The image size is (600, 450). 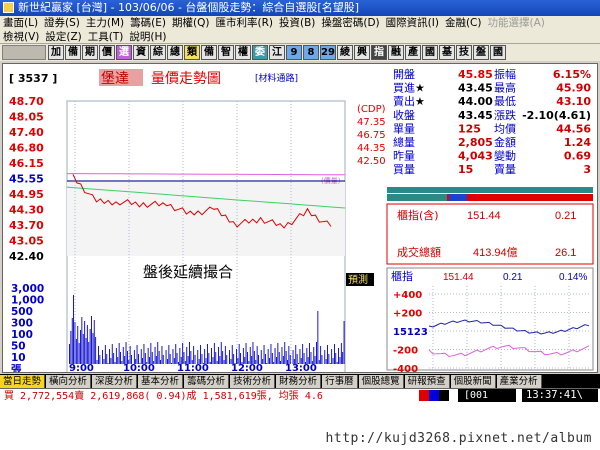 What do you see at coordinates (276, 78) in the screenshot?
I see `industry-link: [材料通路]` at bounding box center [276, 78].